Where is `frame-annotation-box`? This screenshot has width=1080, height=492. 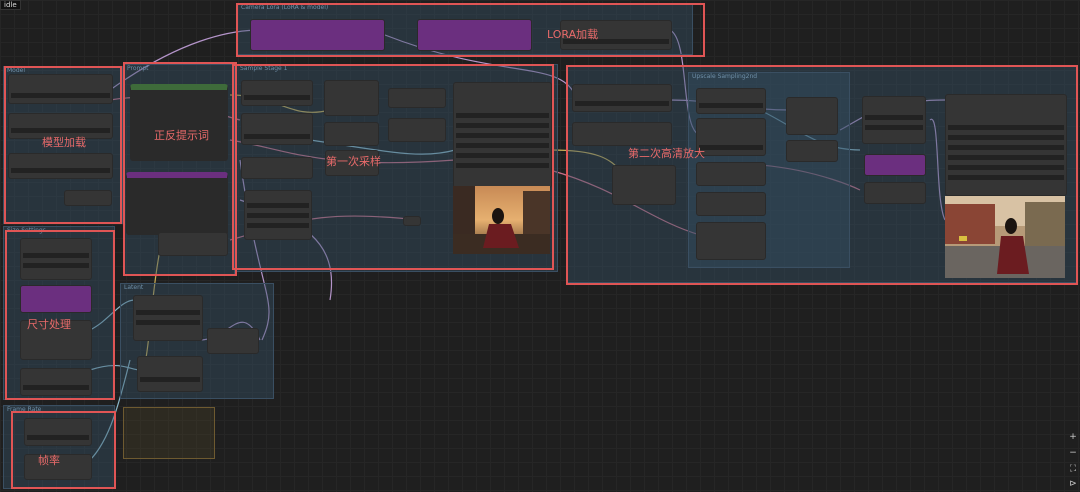
frame-annotation-box is located at coordinates (63, 450).